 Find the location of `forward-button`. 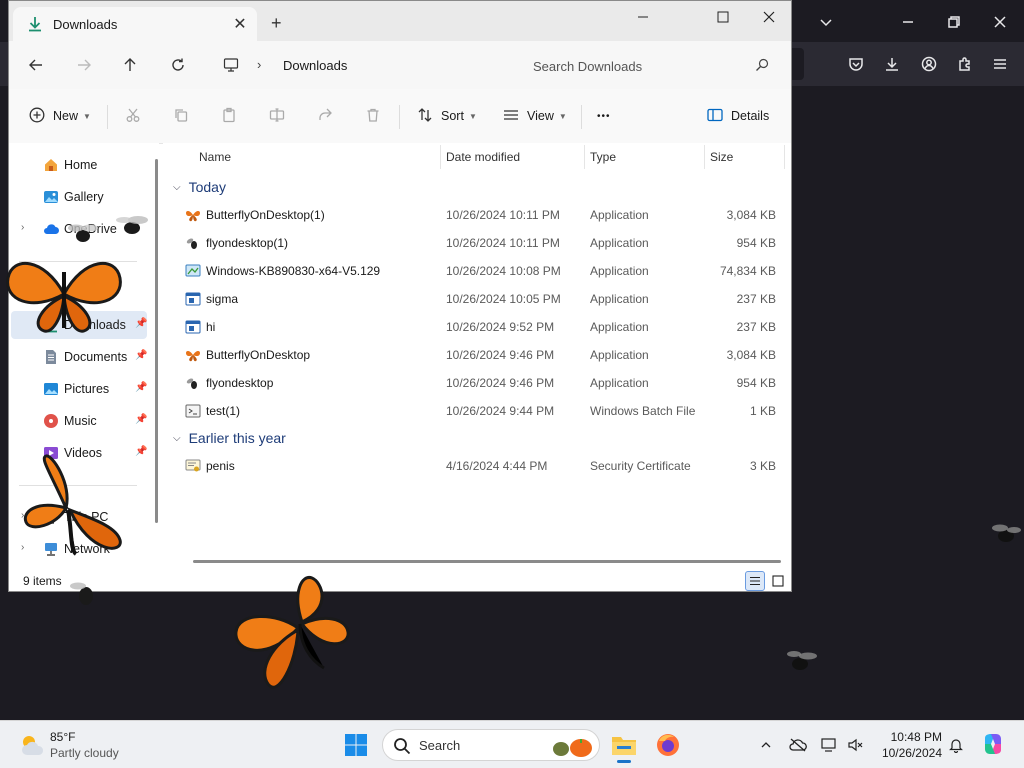

forward-button is located at coordinates (84, 65).